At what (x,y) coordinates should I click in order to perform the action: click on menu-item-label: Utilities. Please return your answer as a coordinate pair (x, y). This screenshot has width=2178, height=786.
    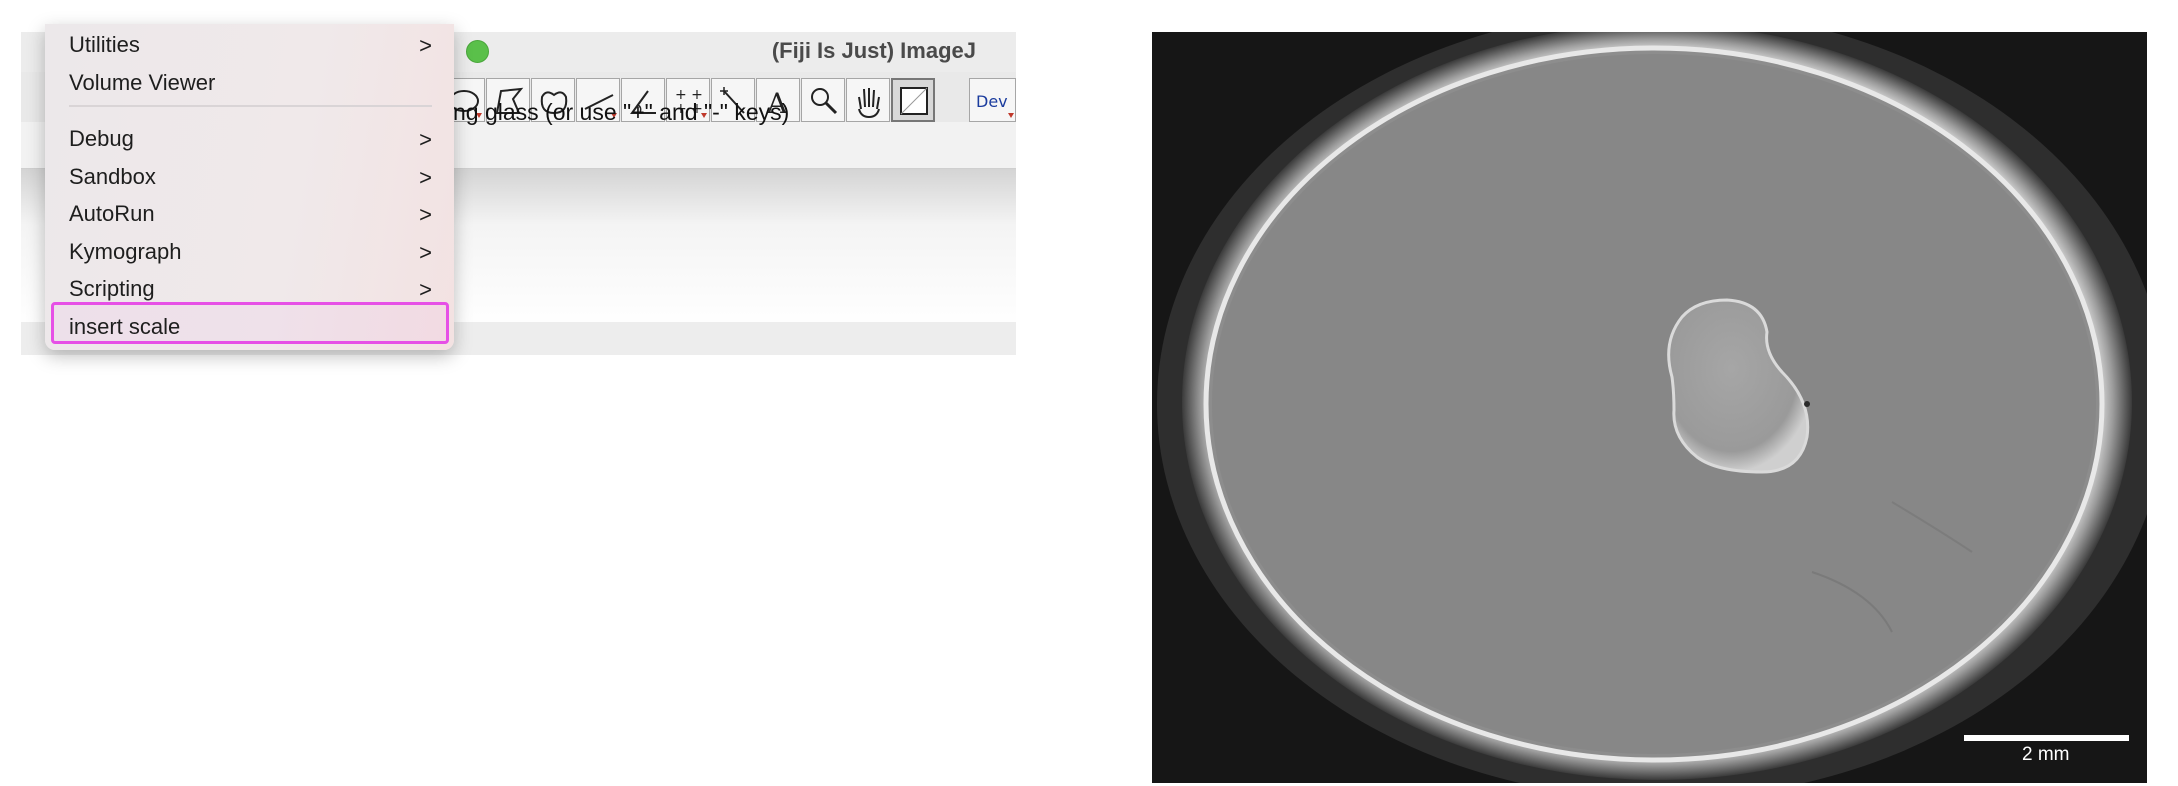
    Looking at the image, I should click on (104, 44).